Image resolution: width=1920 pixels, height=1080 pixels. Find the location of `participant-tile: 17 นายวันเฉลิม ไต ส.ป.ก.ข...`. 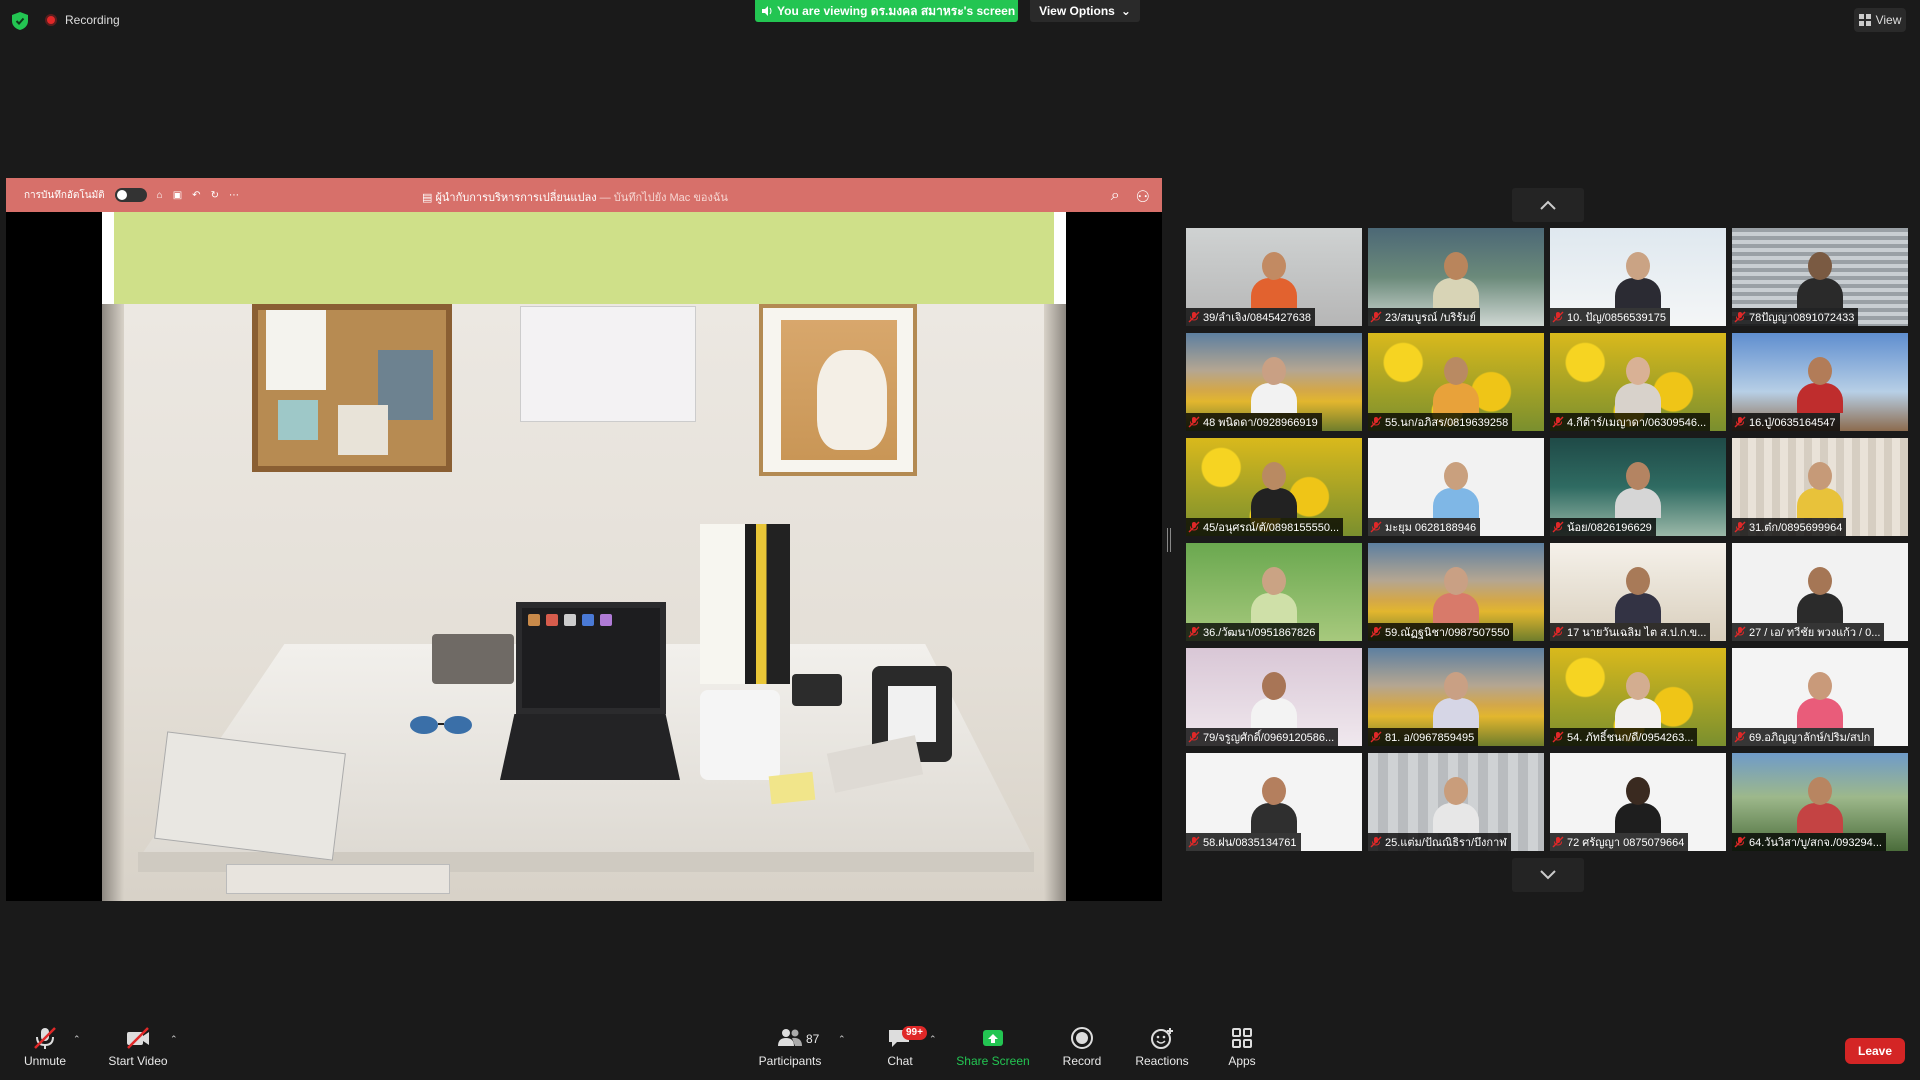

participant-tile: 17 นายวันเฉลิม ไต ส.ป.ก.ข... is located at coordinates (1638, 592).